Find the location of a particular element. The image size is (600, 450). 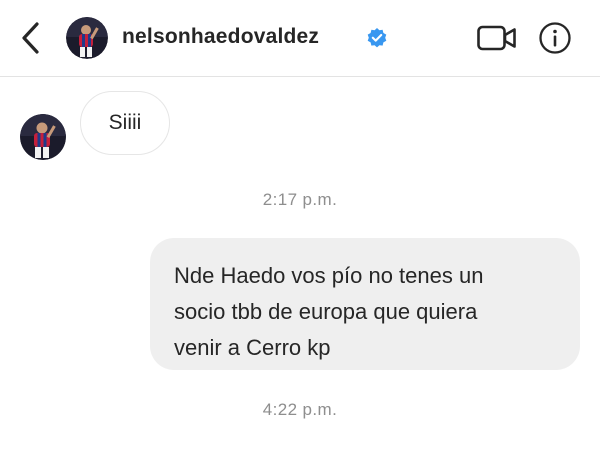

info-icon is located at coordinates (555, 38).